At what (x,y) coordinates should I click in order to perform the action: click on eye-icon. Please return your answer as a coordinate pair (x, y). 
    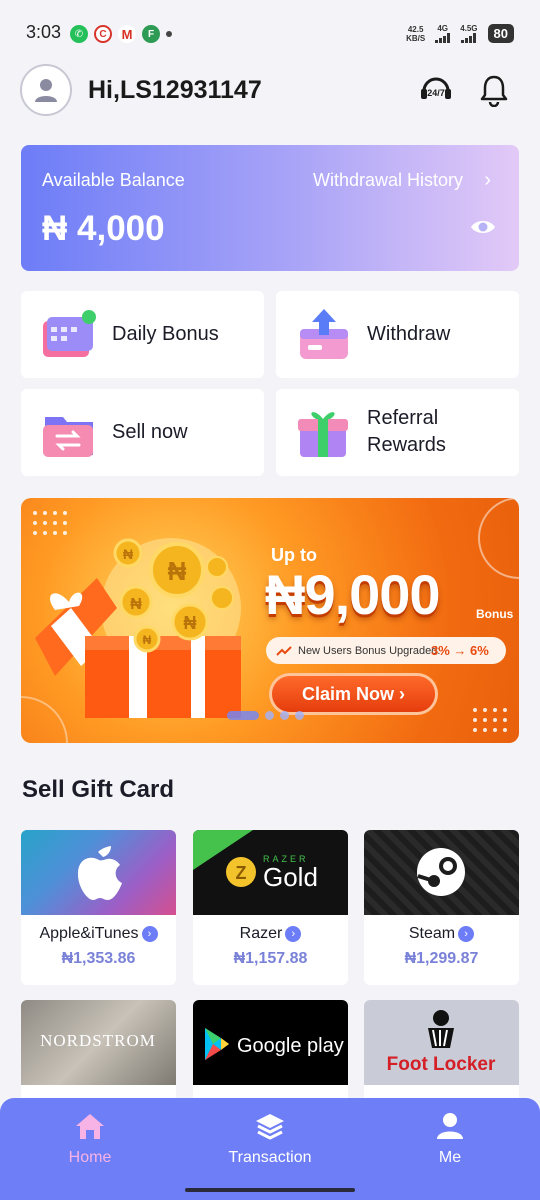
    Looking at the image, I should click on (483, 229).